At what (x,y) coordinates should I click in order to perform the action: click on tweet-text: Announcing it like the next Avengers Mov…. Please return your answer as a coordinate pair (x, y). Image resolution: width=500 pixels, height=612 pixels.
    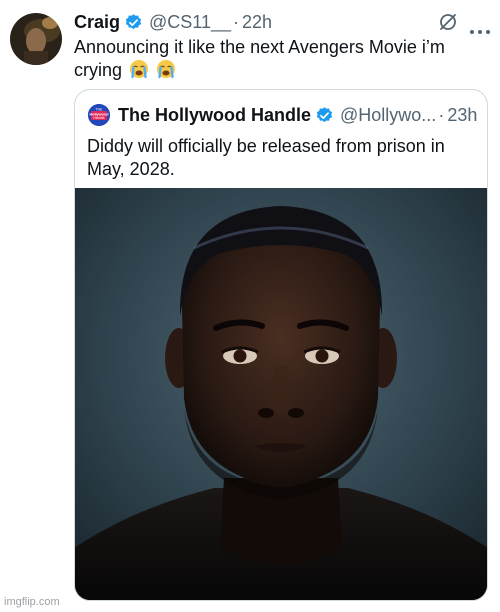
    Looking at the image, I should click on (284, 59).